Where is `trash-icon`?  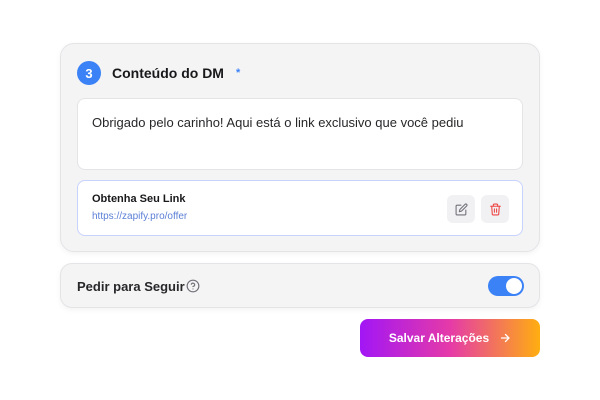
trash-icon is located at coordinates (495, 209).